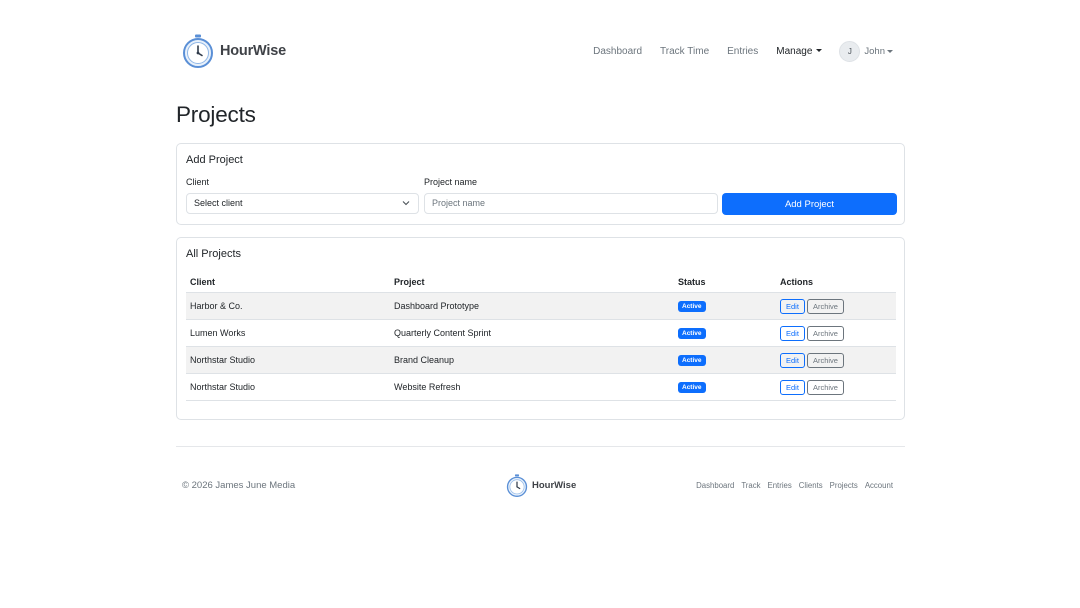 The height and width of the screenshot is (608, 1080). I want to click on table-header-row: Client Project Status Actions, so click(541, 282).